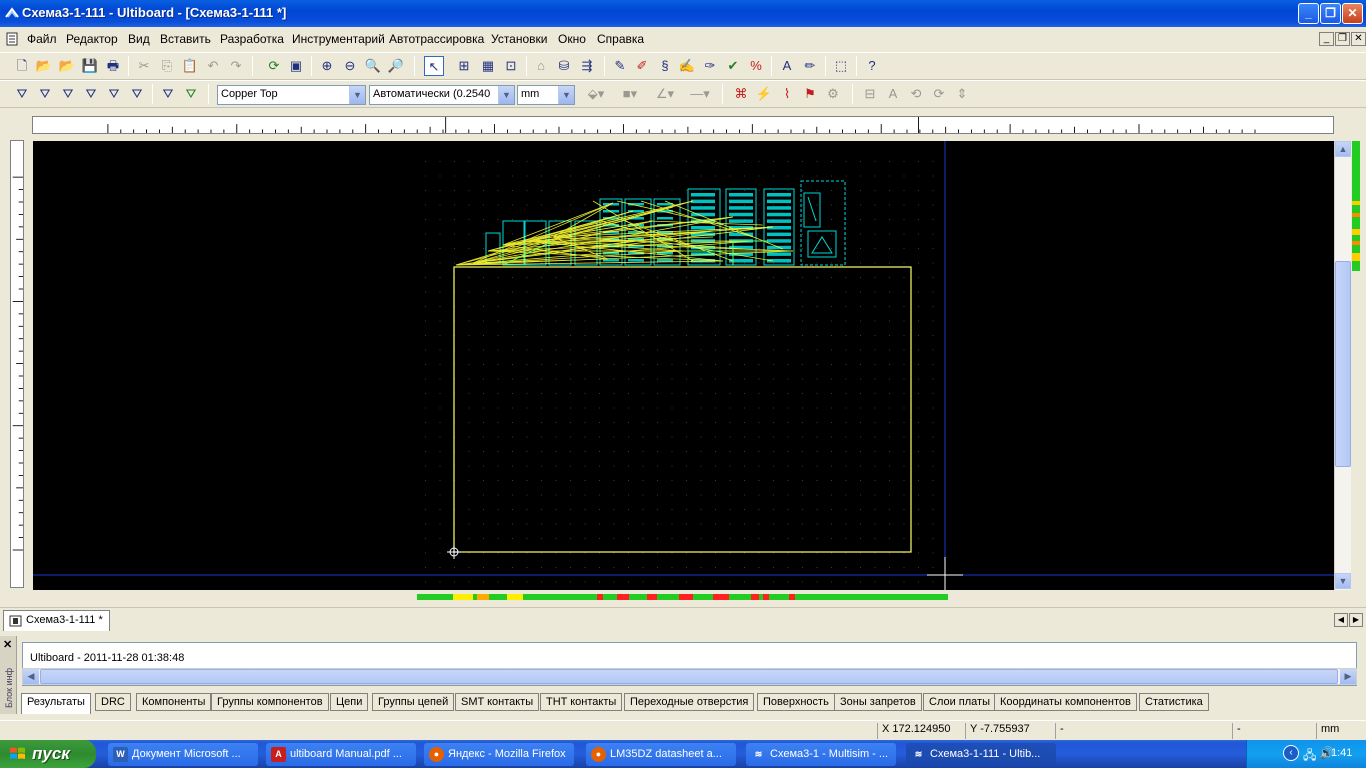 The height and width of the screenshot is (768, 1366). Describe the element at coordinates (213, 66) in the screenshot. I see `undo-icon: ↶` at that location.